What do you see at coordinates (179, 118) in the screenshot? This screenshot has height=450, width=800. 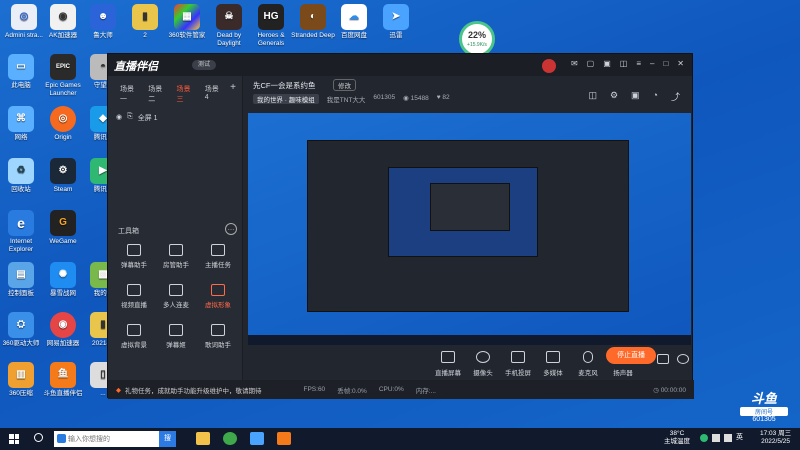 I see `source-item-fullscreen: ◉ ⎘ 全屏 1` at bounding box center [179, 118].